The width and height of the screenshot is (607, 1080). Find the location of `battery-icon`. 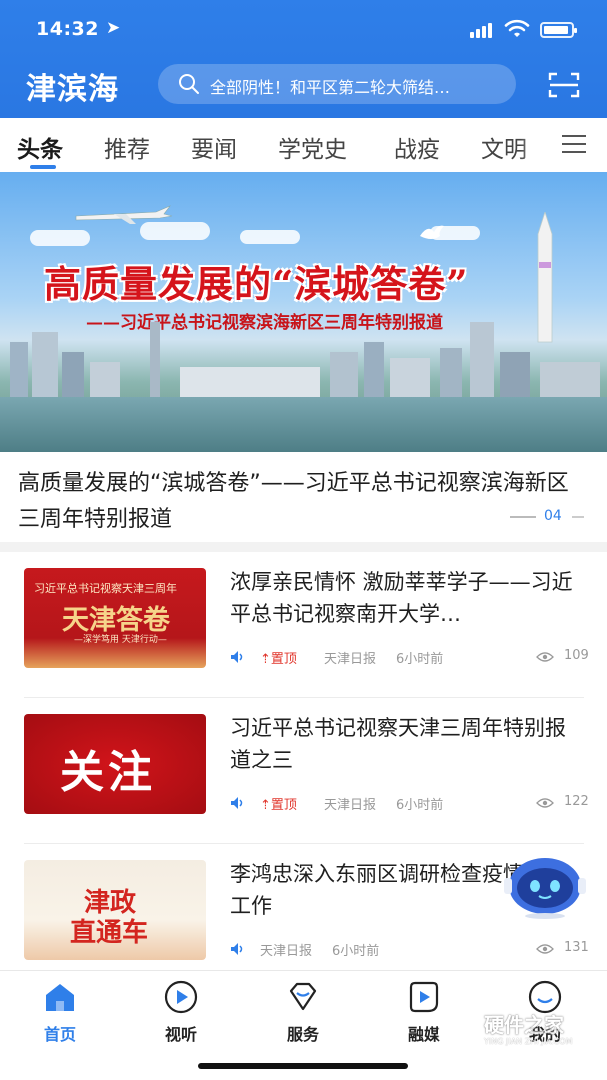

battery-icon is located at coordinates (558, 30).